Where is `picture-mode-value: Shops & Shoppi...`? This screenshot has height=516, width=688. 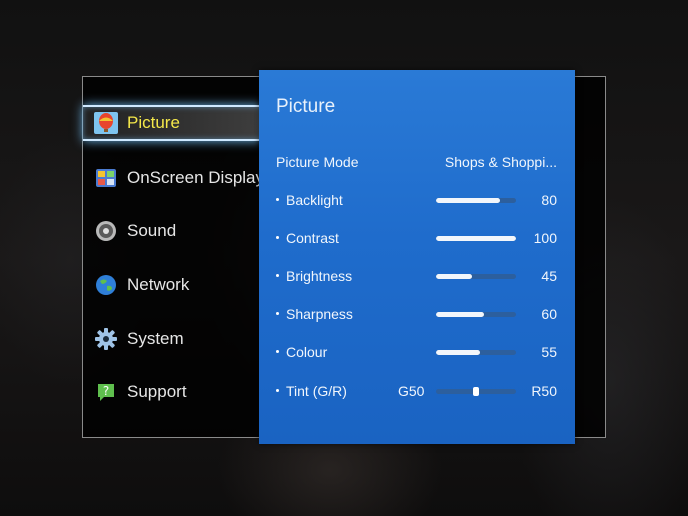 picture-mode-value: Shops & Shoppi... is located at coordinates (500, 162).